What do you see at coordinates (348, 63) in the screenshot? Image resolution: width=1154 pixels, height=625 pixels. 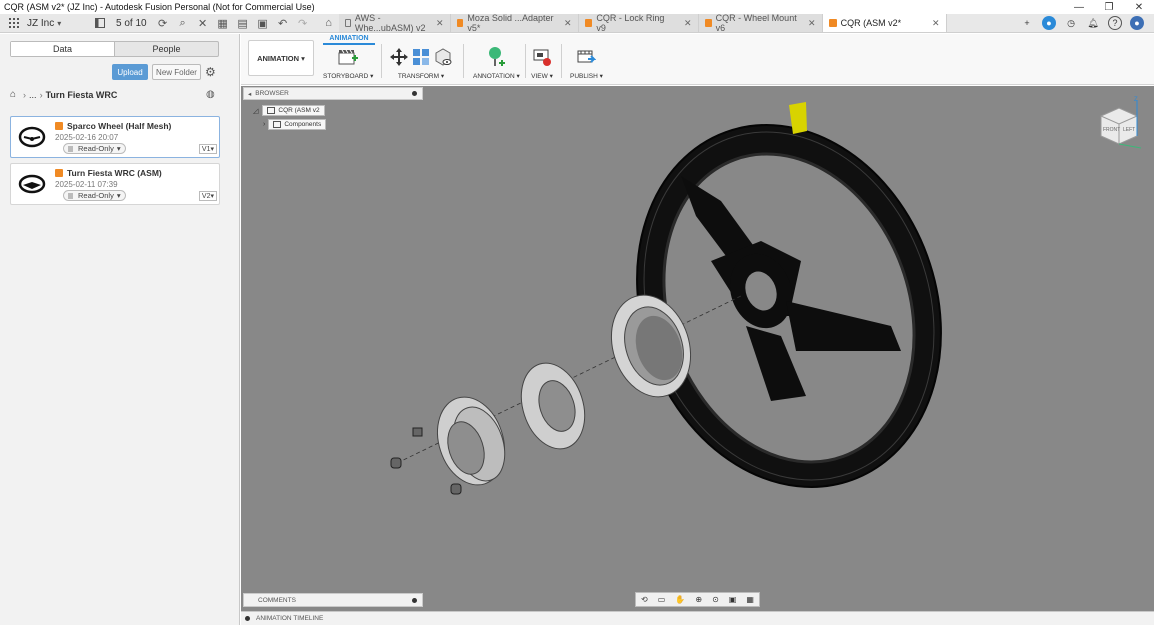 I see `storyboard-group: STORYBOARD ▾` at bounding box center [348, 63].